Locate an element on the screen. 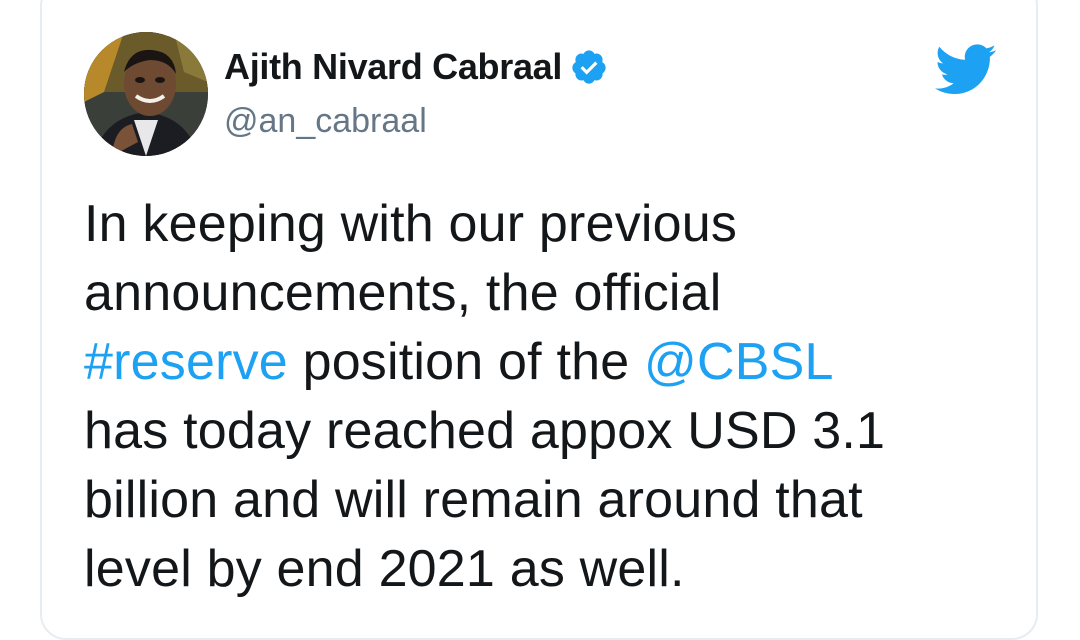  tweet-line: announcements, the official is located at coordinates (403, 293).